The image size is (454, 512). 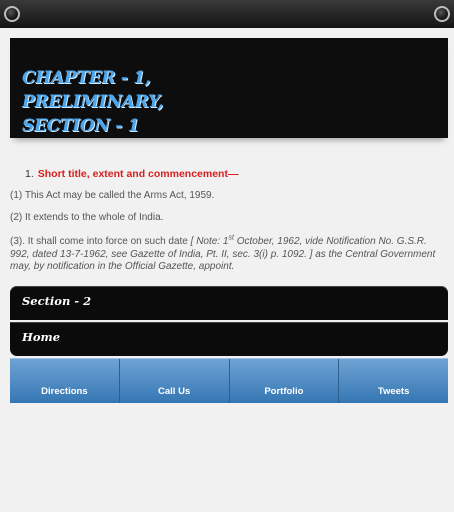 I want to click on note-text: [ Note: 1, so click(x=209, y=241).